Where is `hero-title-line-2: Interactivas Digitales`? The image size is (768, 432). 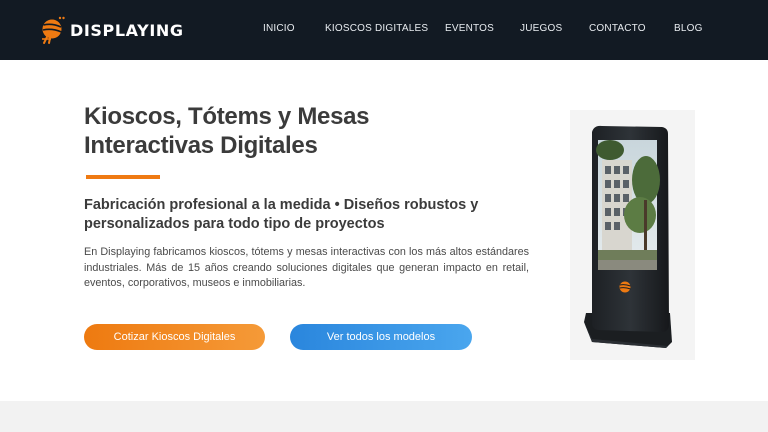 hero-title-line-2: Interactivas Digitales is located at coordinates (201, 145).